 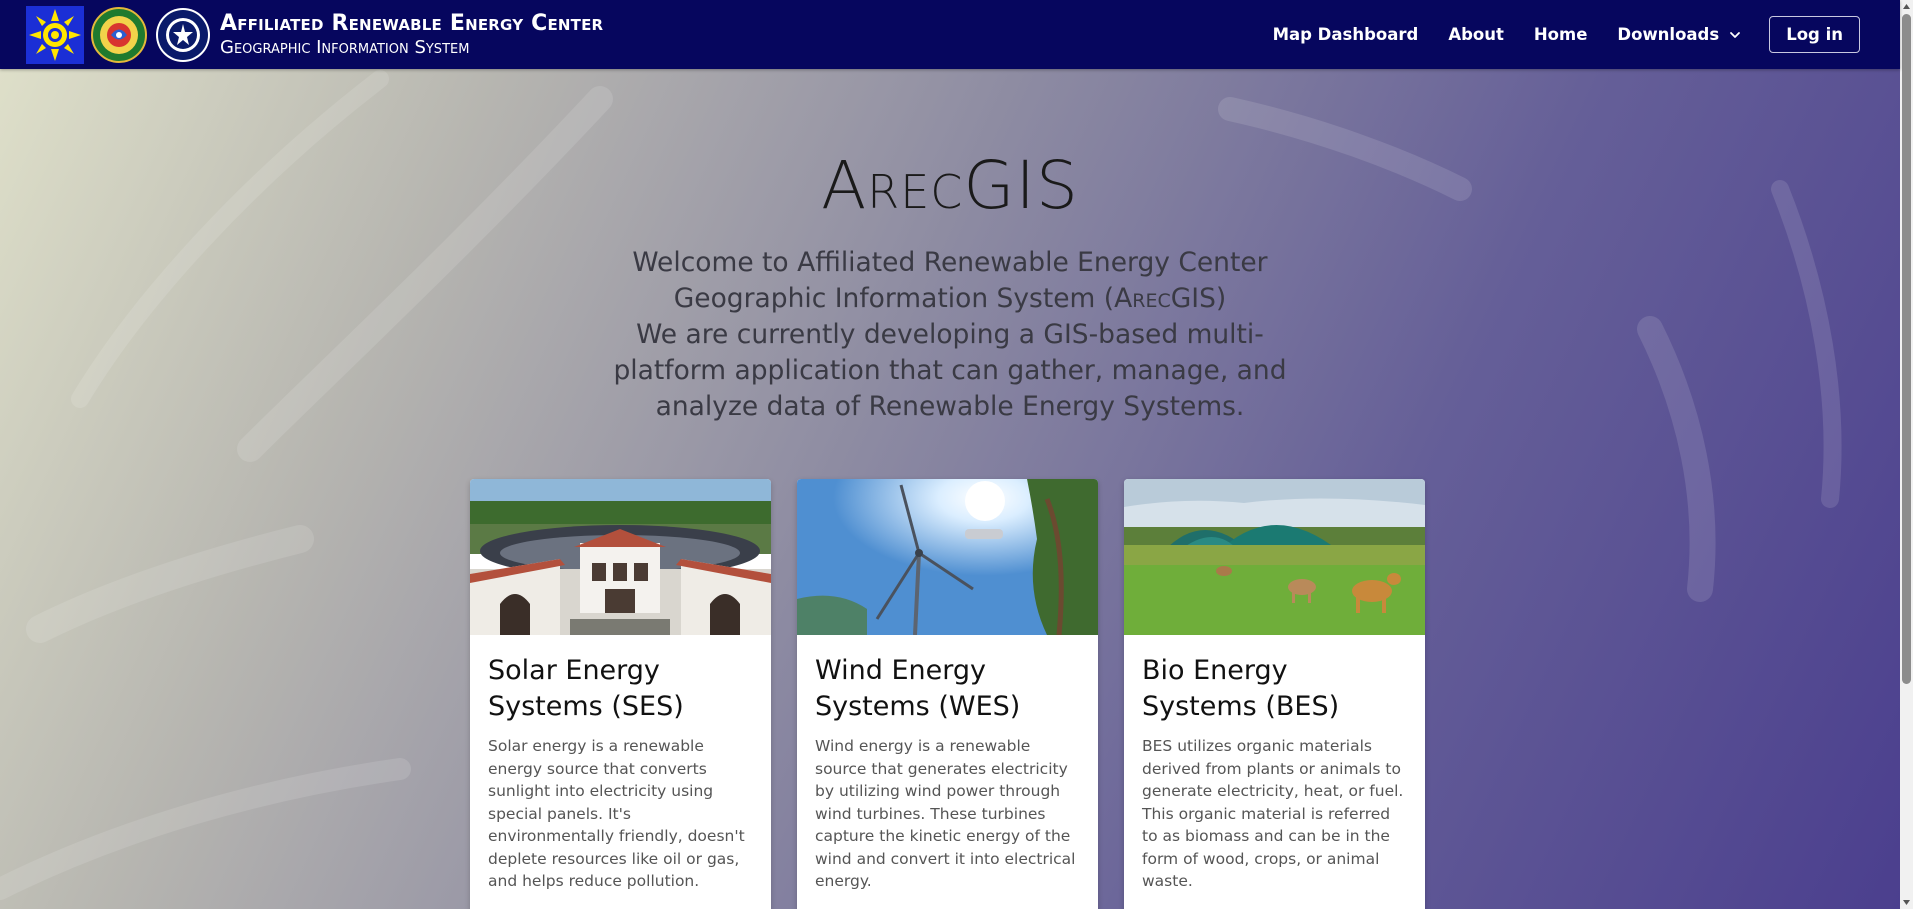 I want to click on provincial-seal-icon, so click(x=55, y=34).